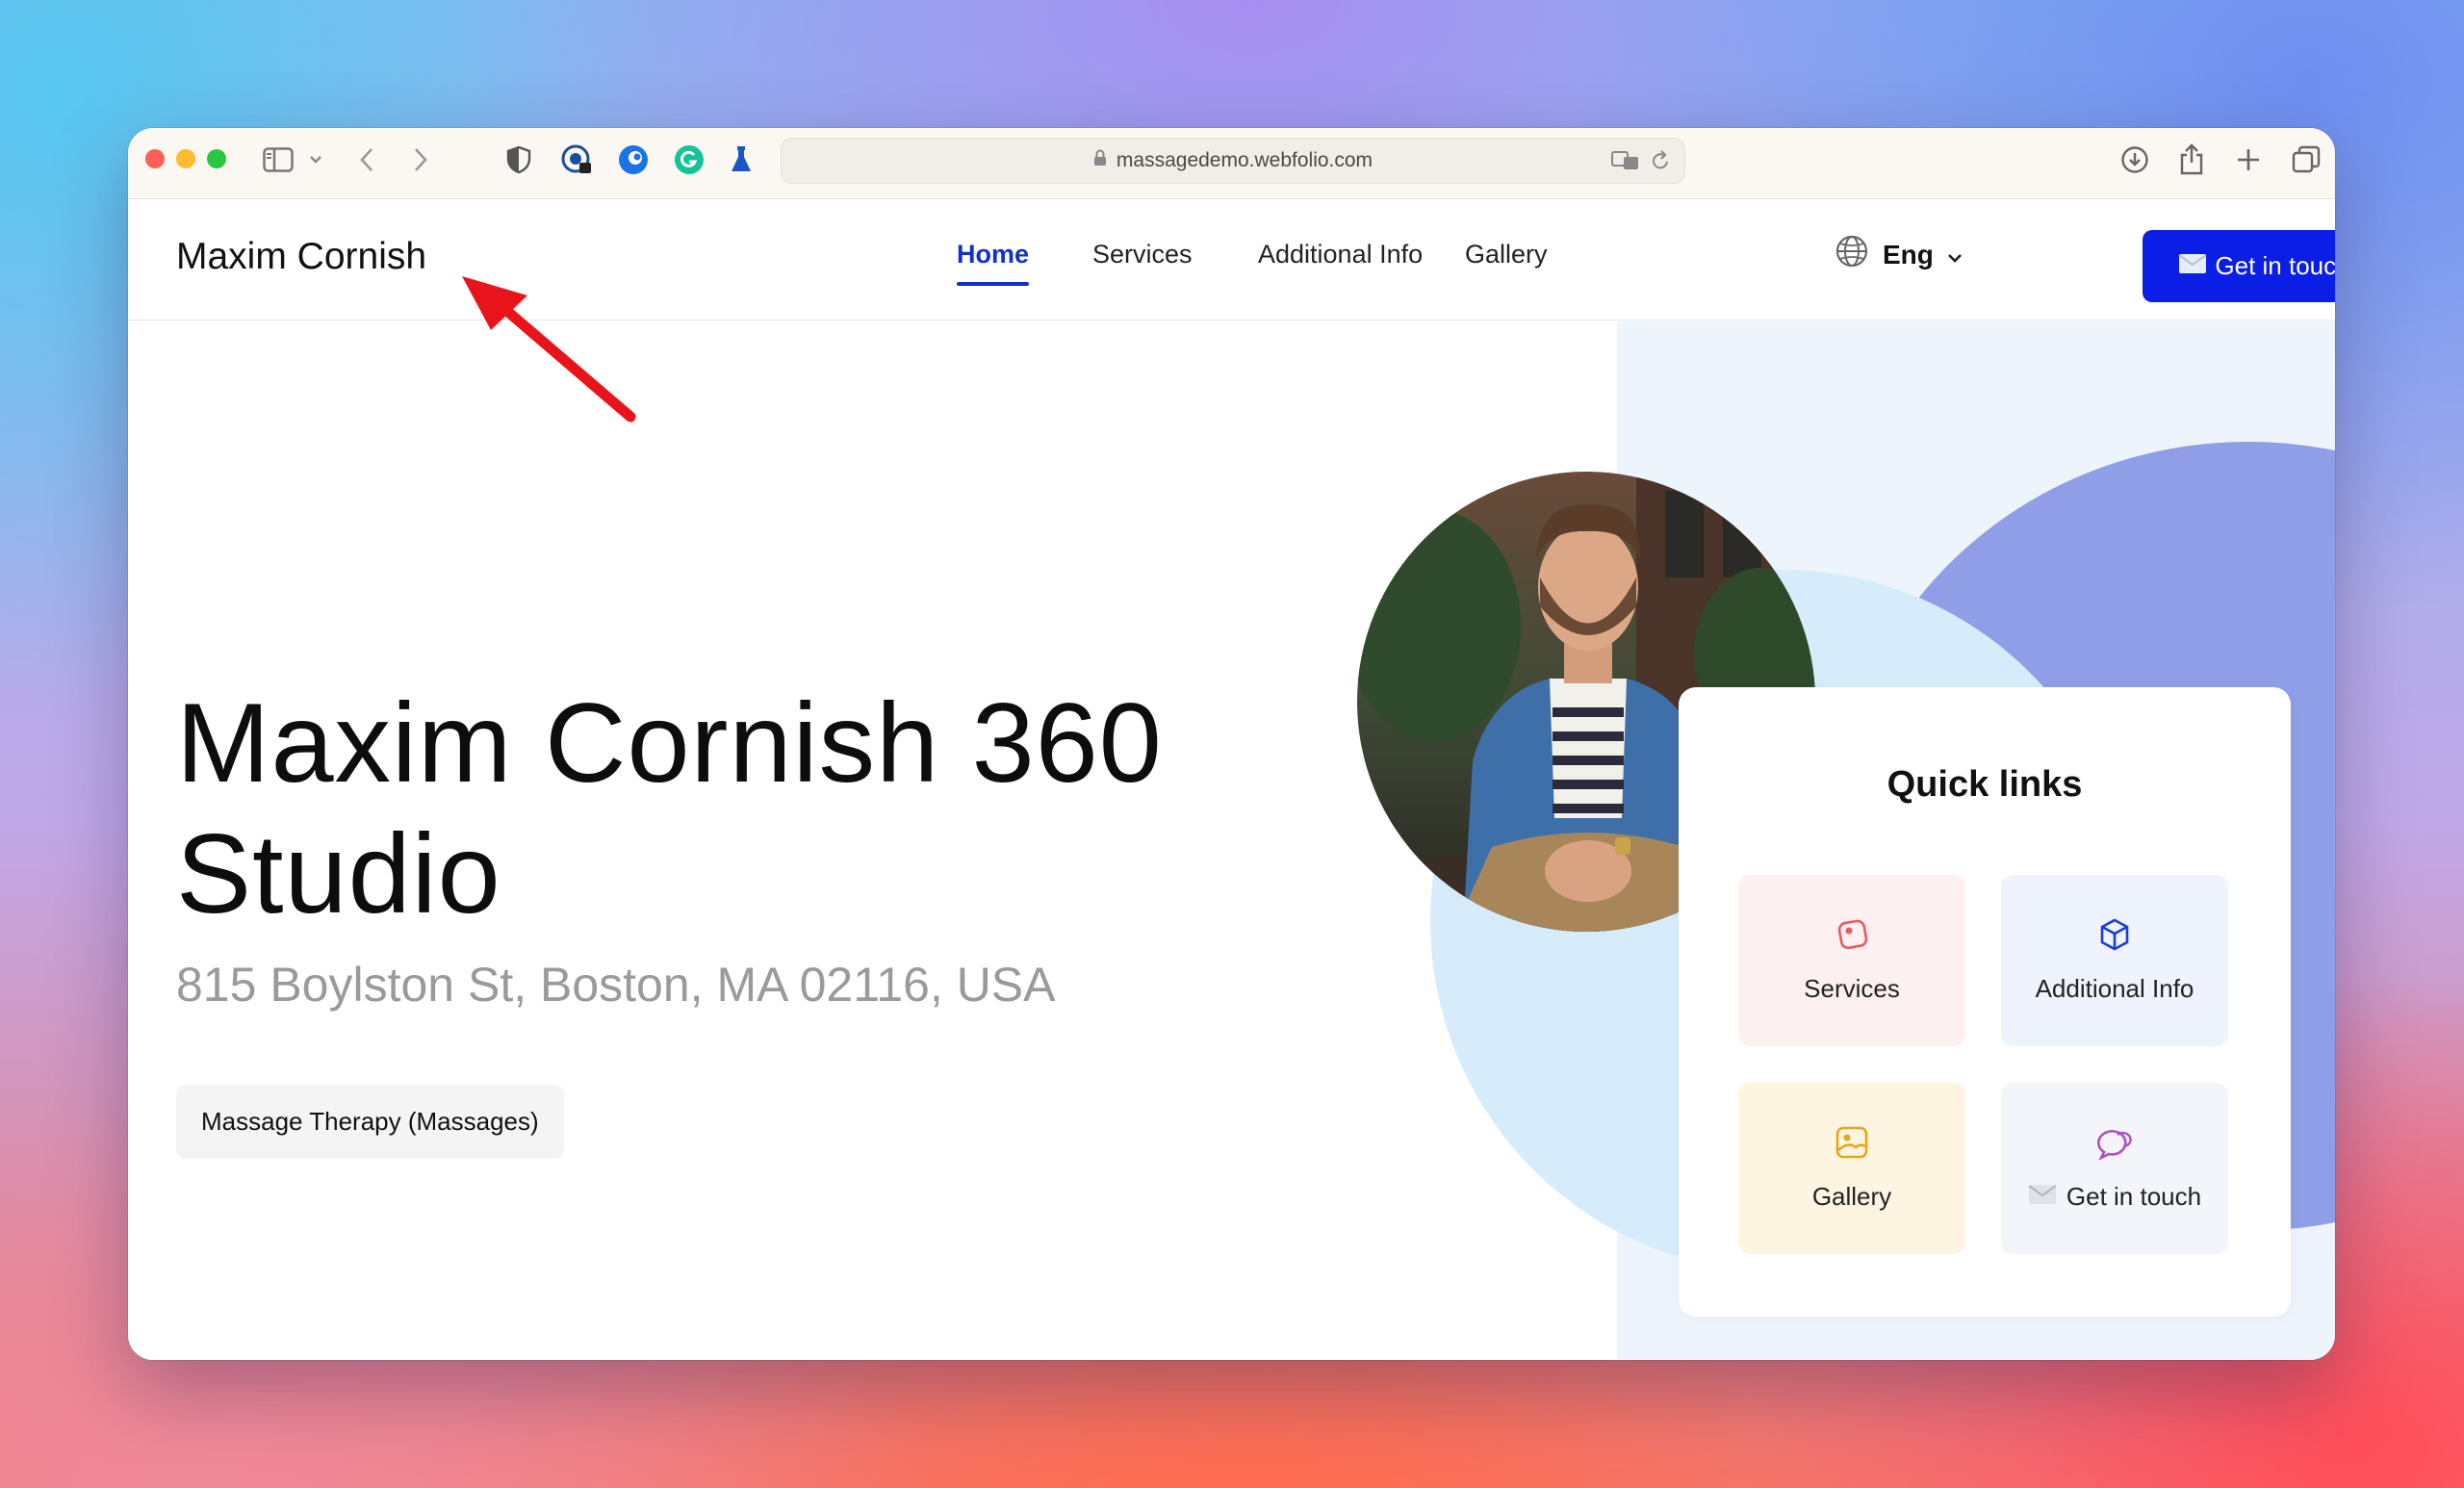 This screenshot has width=2464, height=1488. I want to click on category-tag: Massage Therapy (Massages), so click(370, 1122).